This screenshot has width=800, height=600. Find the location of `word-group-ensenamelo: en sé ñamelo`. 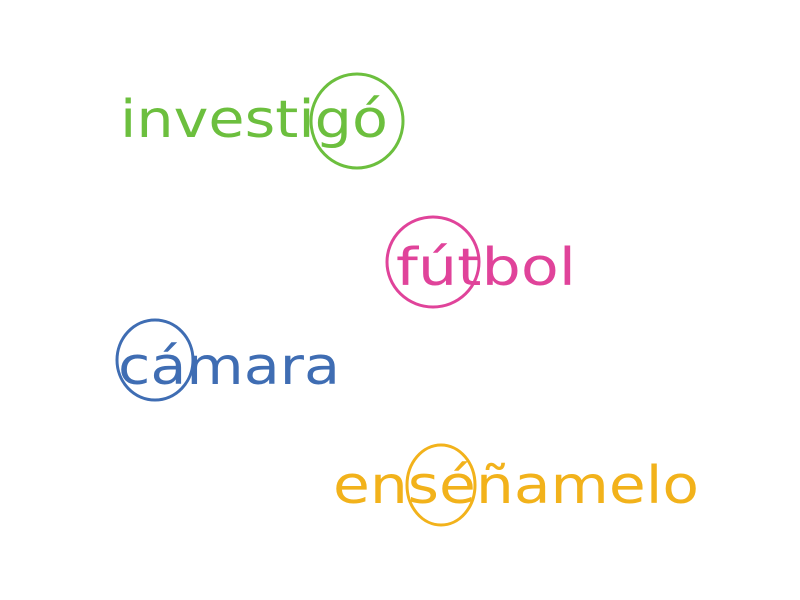

word-group-ensenamelo: en sé ñamelo is located at coordinates (516, 485).